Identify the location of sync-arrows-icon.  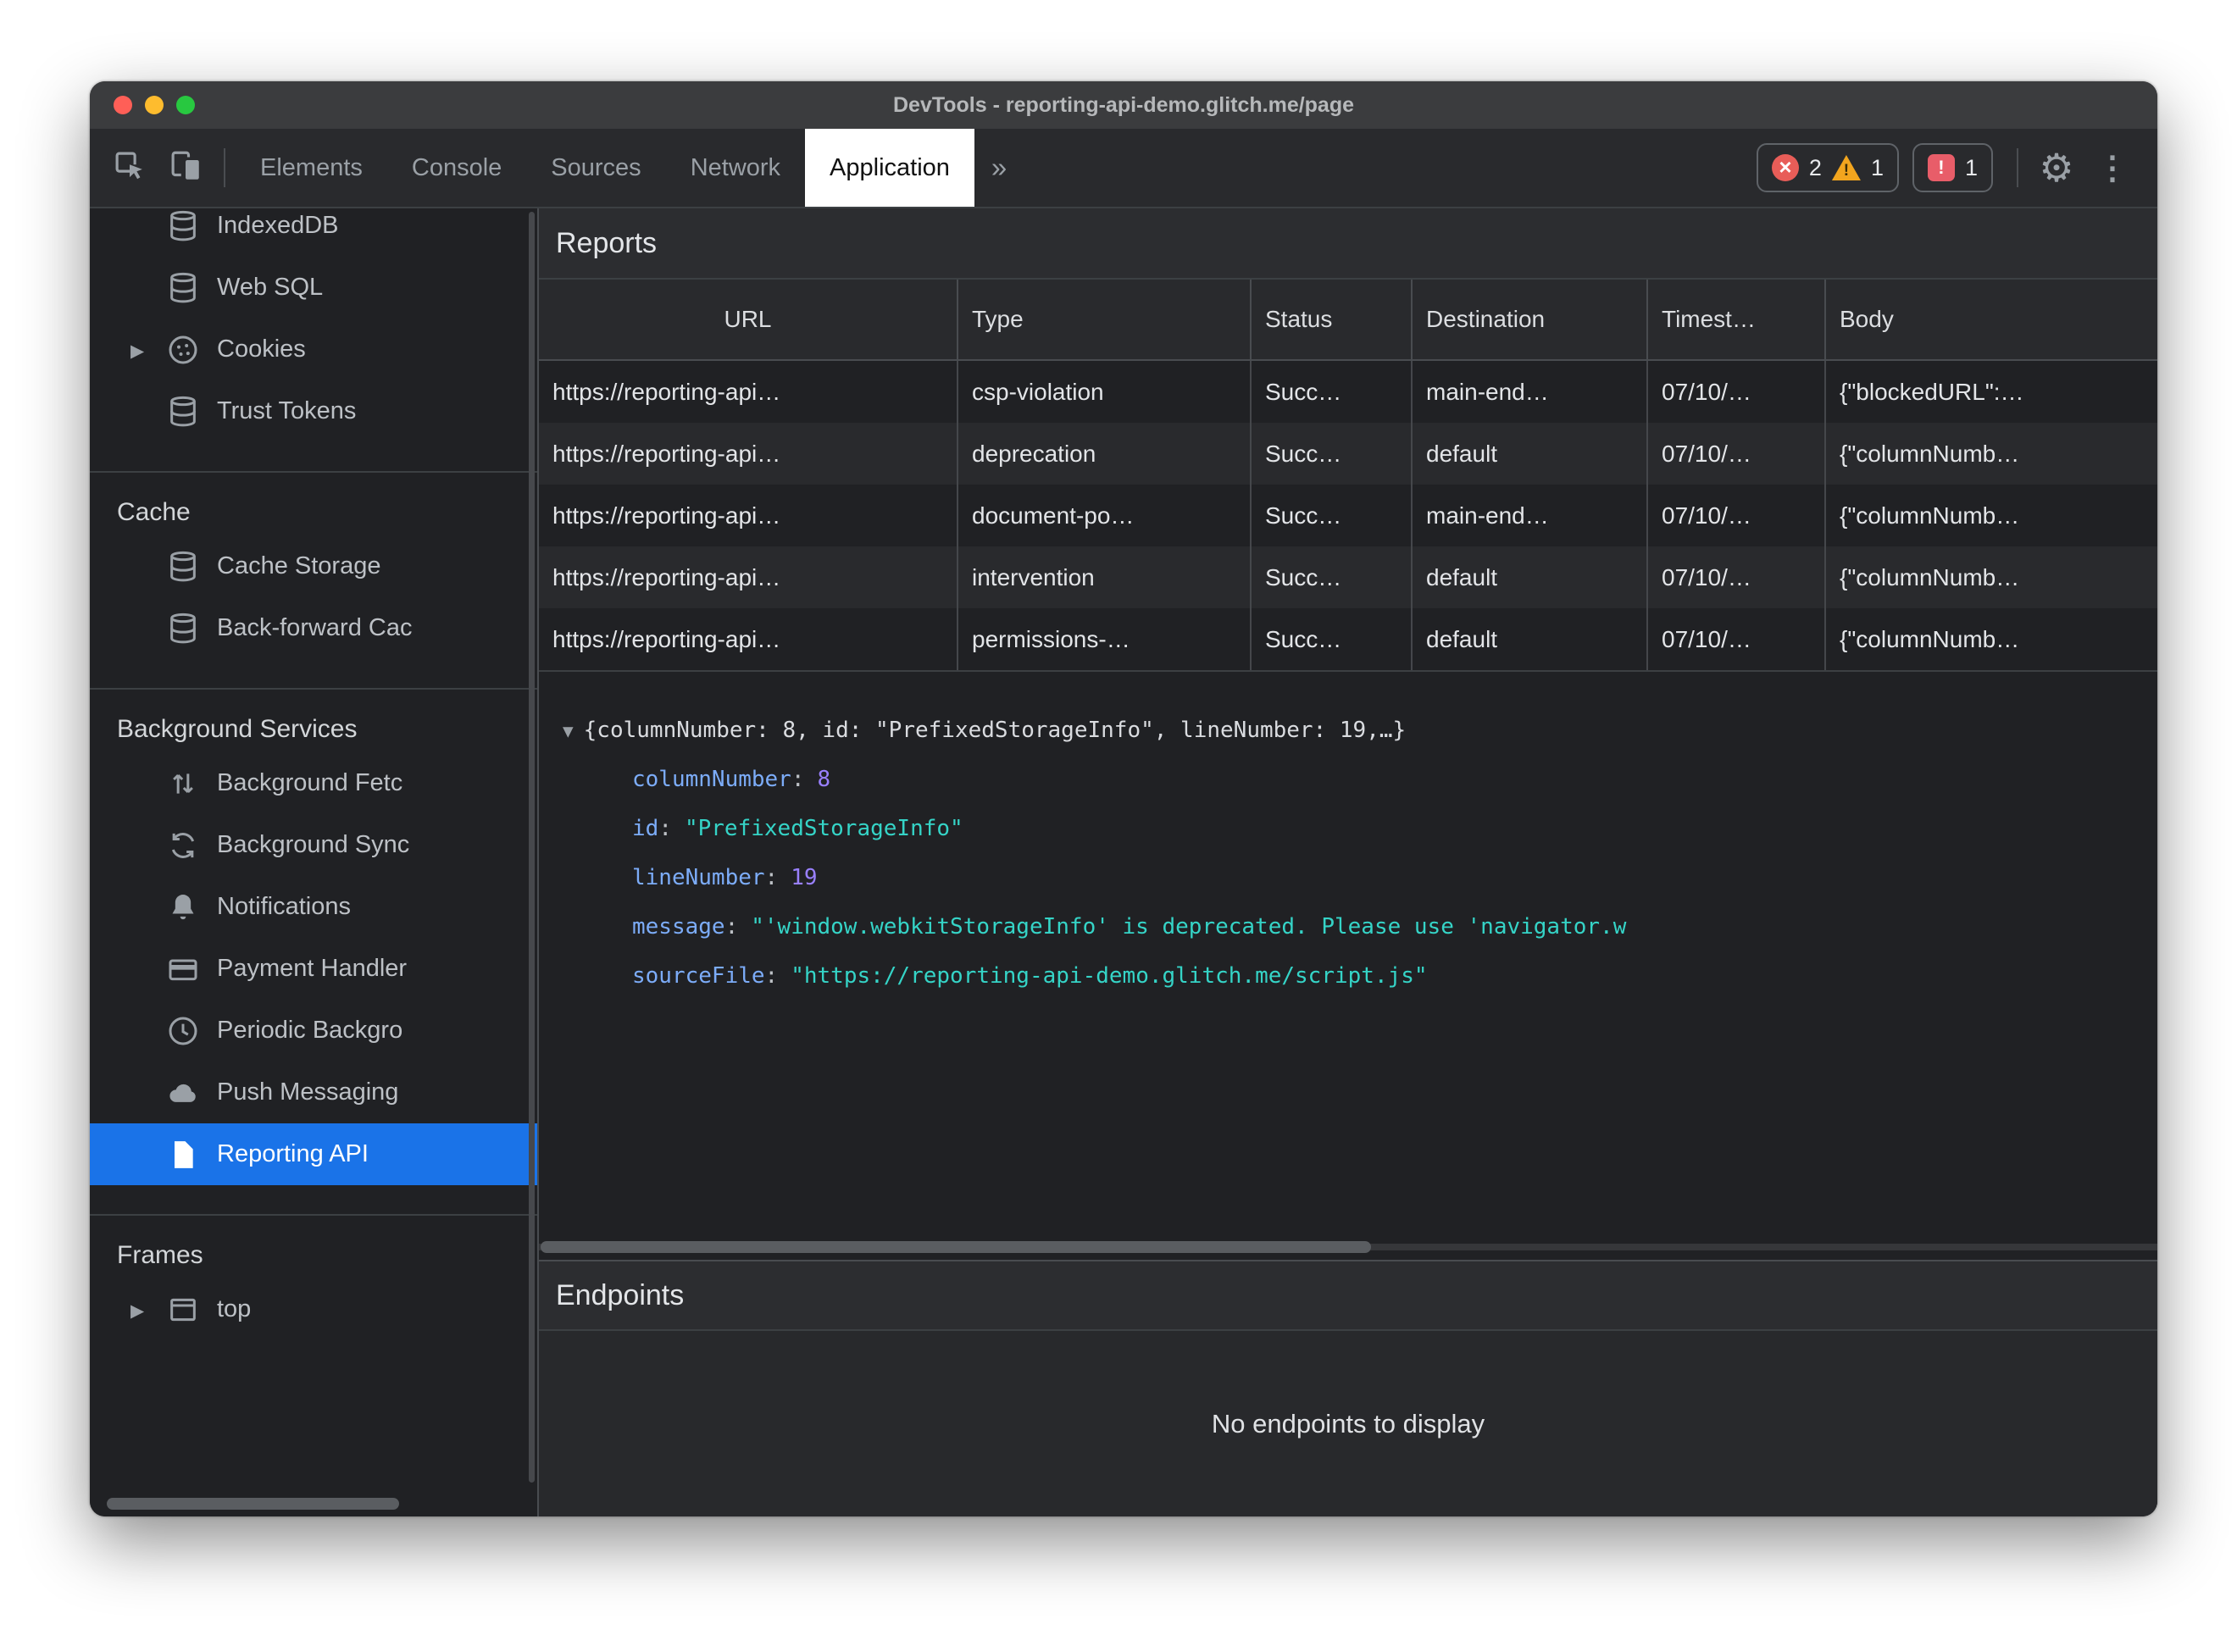
(183, 845).